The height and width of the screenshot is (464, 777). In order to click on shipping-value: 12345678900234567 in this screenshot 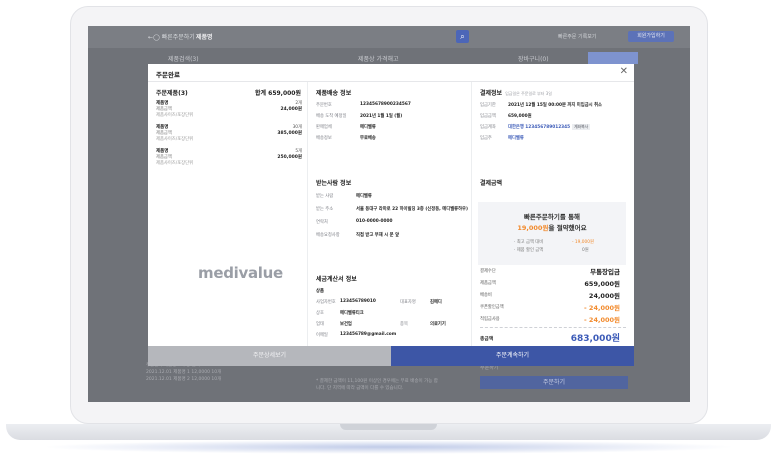, I will do `click(385, 104)`.